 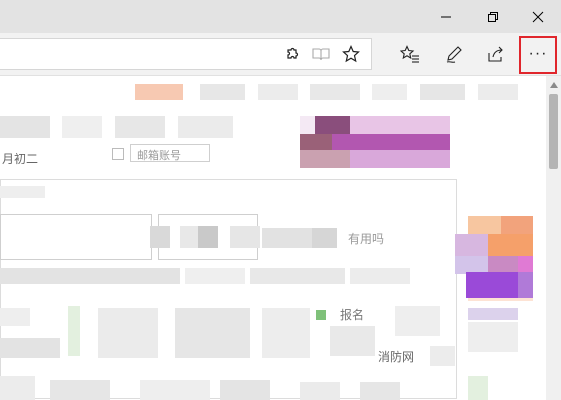 I want to click on share-icon, so click(x=495, y=54).